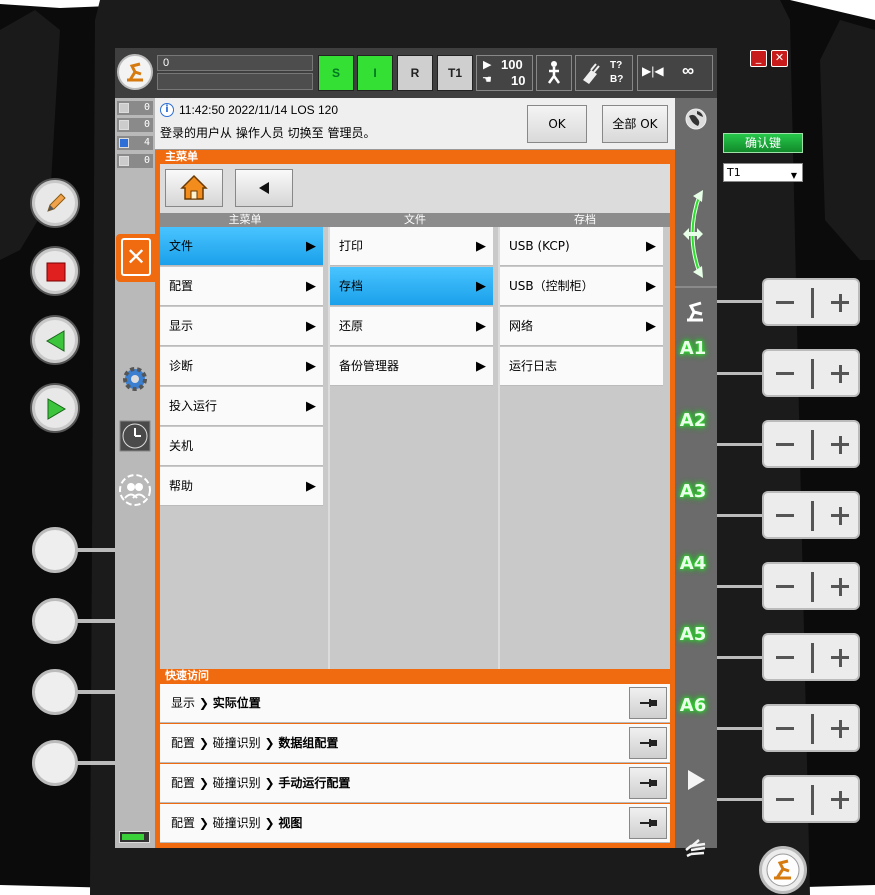 This screenshot has width=875, height=895. Describe the element at coordinates (693, 634) in the screenshot. I see `axis-label-a5: A5` at that location.